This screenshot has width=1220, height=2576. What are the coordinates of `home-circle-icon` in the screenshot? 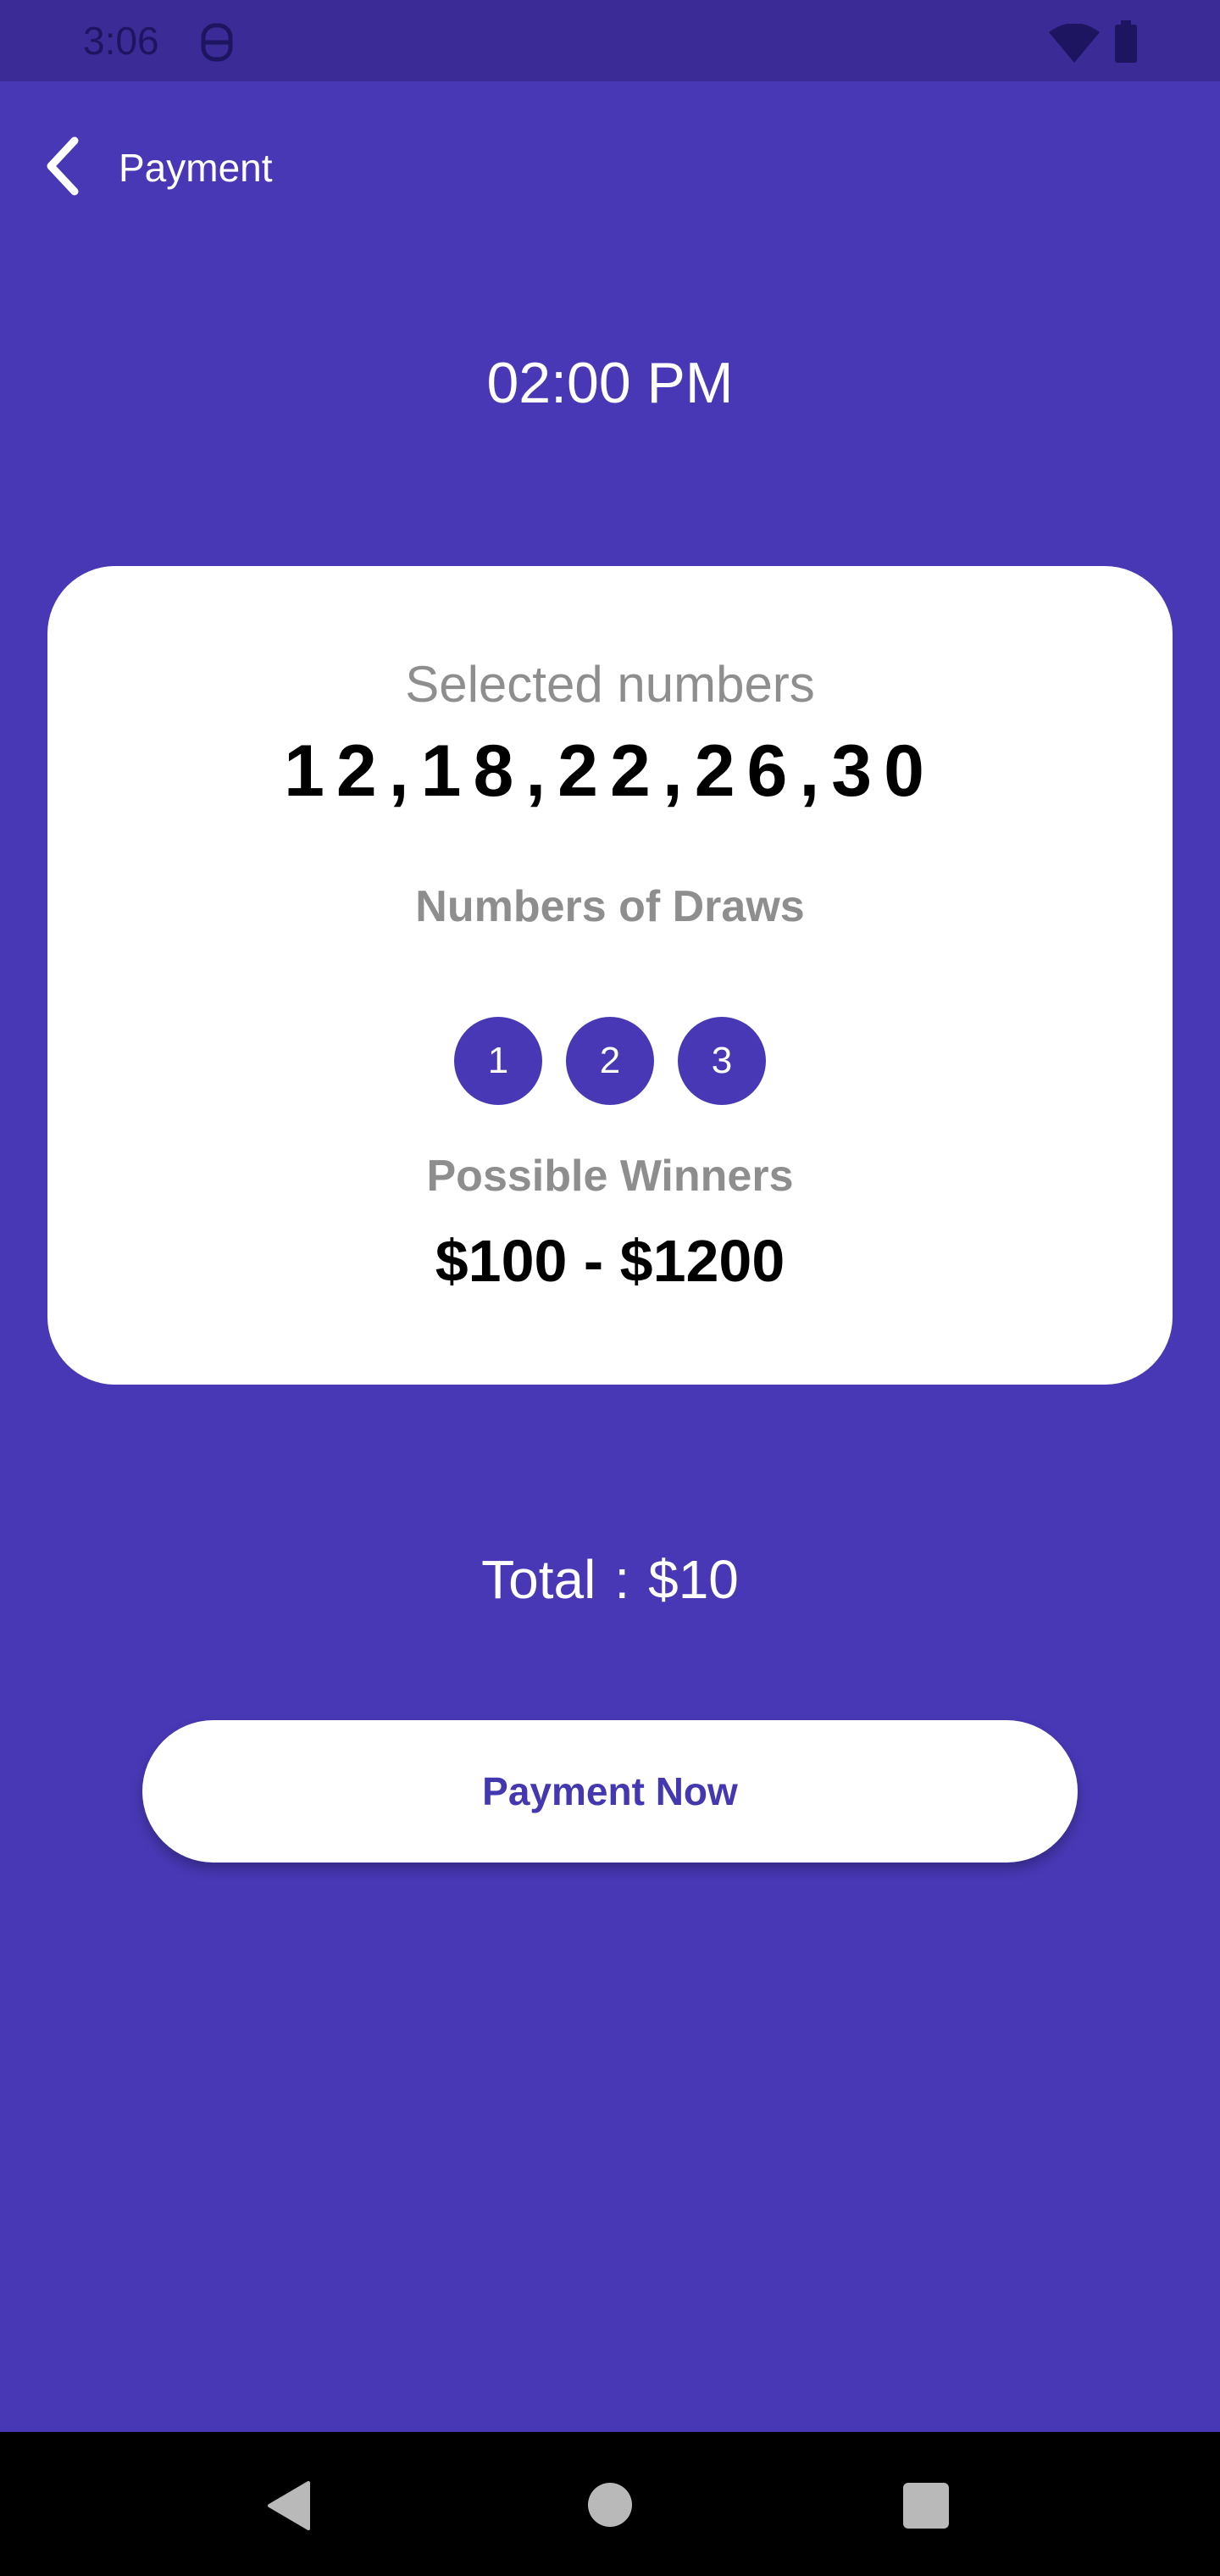 It's located at (610, 2505).